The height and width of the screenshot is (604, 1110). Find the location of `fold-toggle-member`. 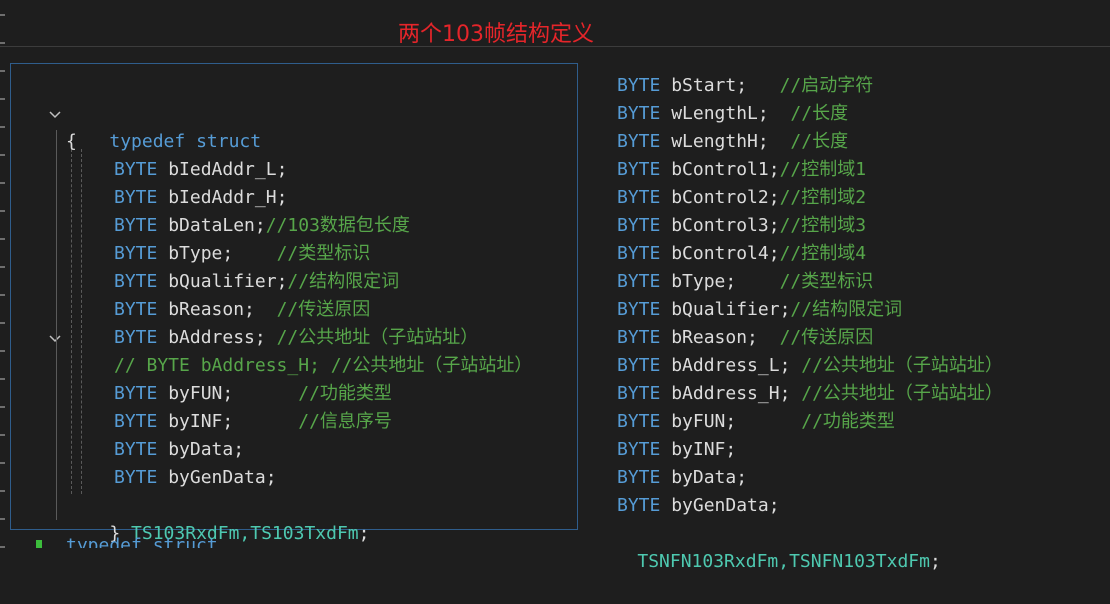

fold-toggle-member is located at coordinates (55, 339).